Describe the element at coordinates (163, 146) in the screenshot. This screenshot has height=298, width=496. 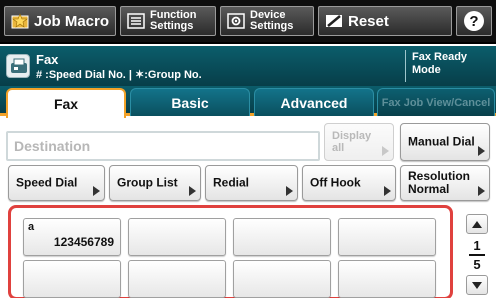
I see `destination-field: Destination` at that location.